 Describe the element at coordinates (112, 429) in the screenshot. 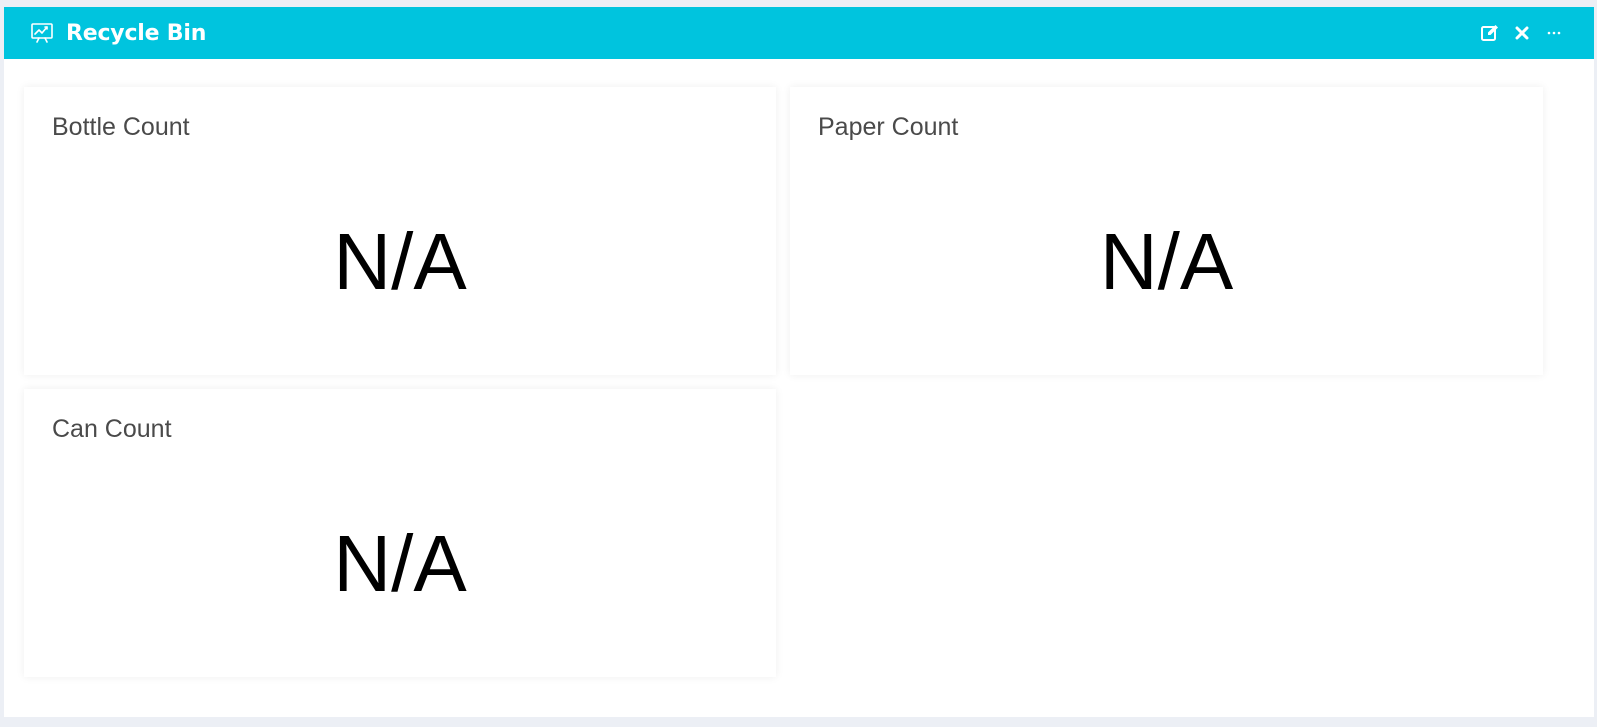

I see `card-title: Can Count` at that location.